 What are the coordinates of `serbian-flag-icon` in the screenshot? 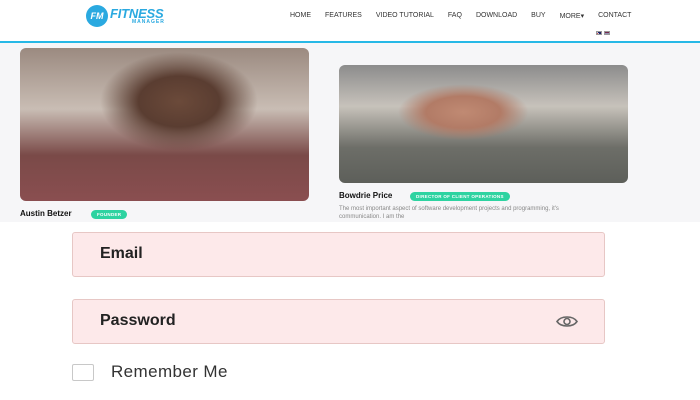 It's located at (607, 33).